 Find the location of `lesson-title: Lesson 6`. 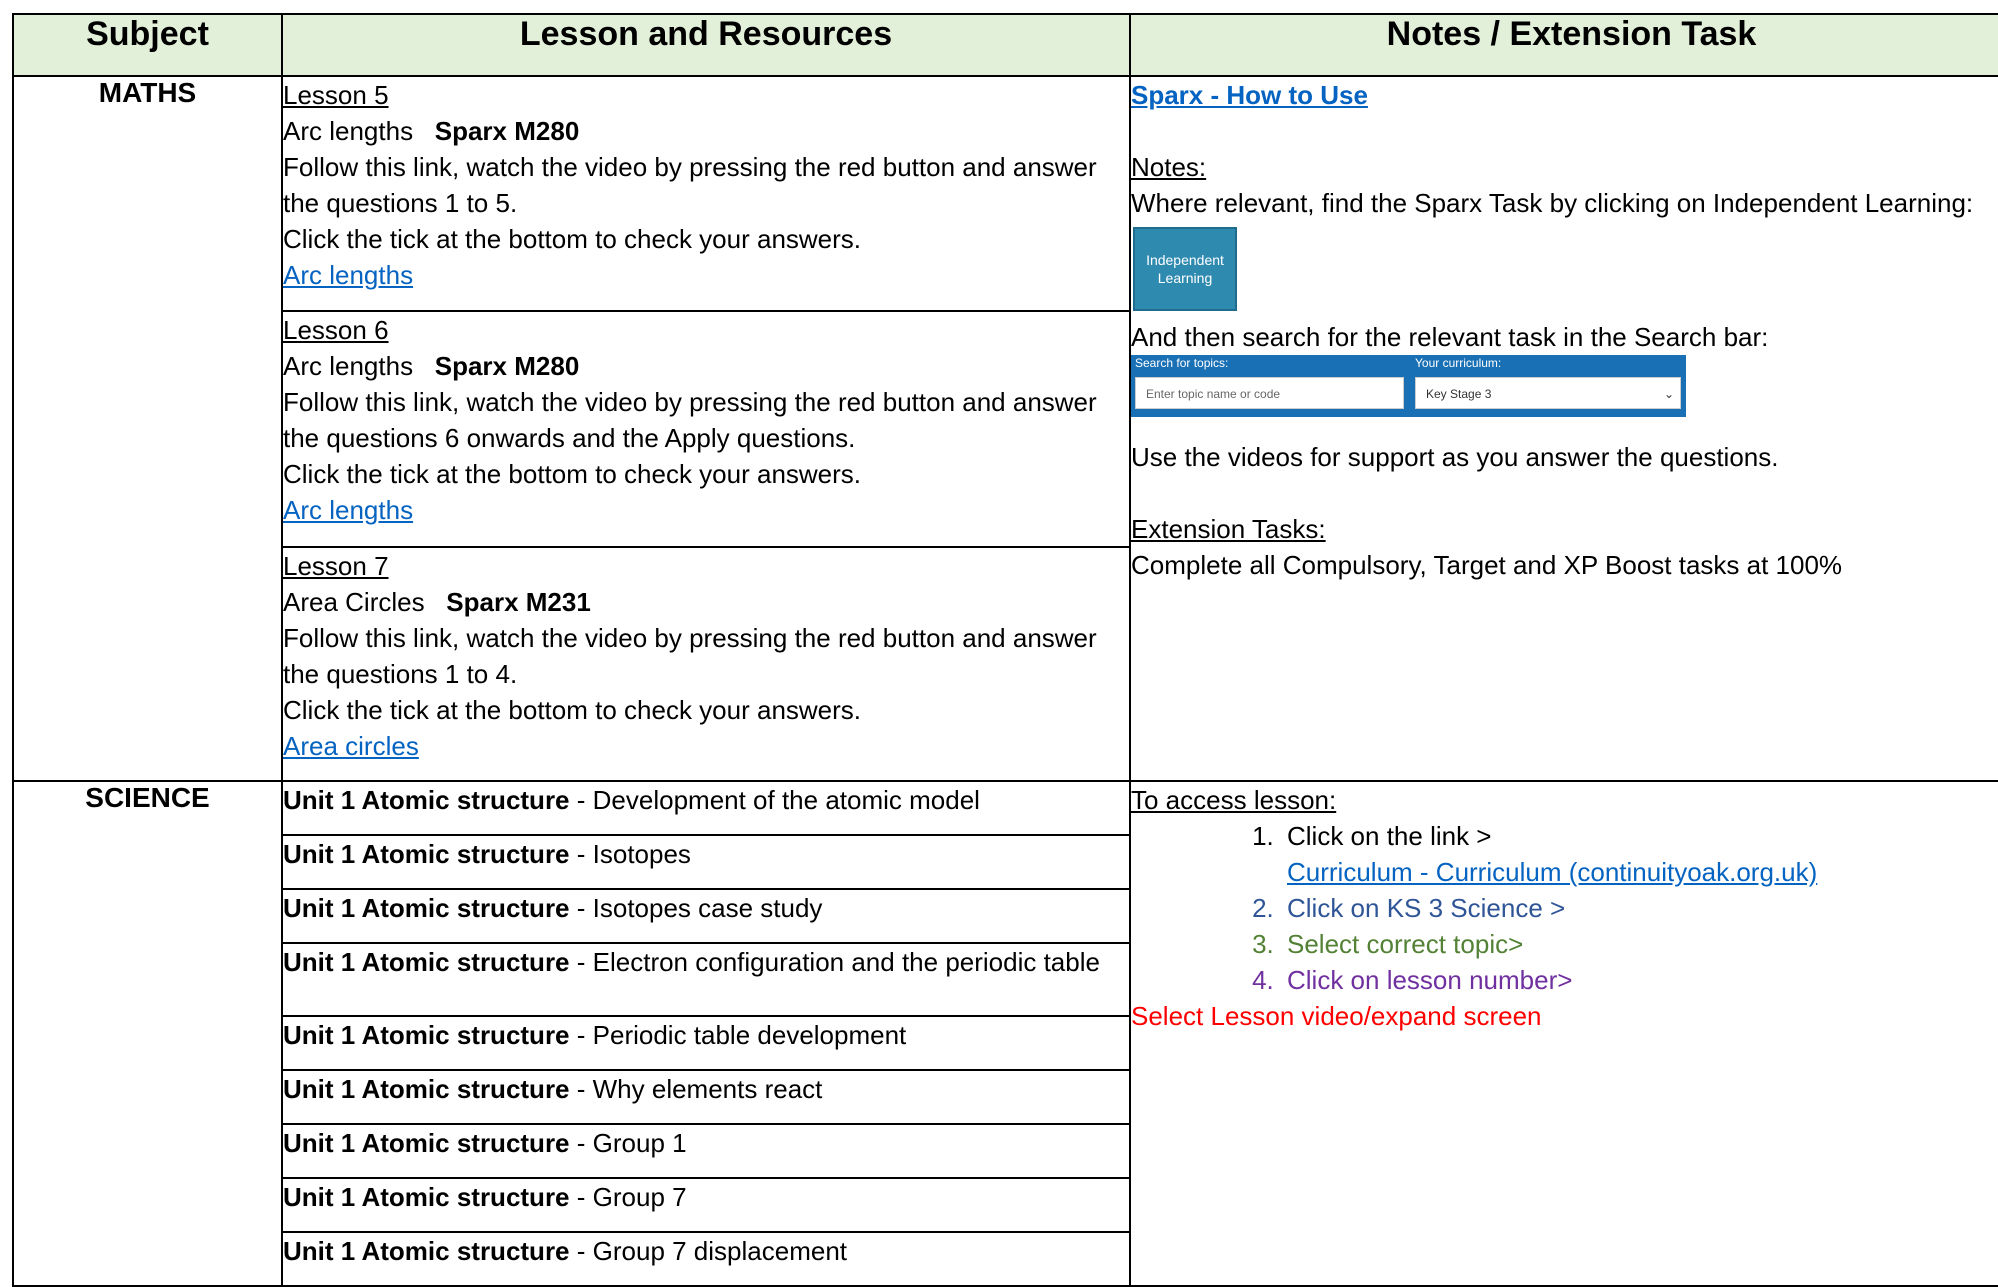

lesson-title: Lesson 6 is located at coordinates (336, 330).